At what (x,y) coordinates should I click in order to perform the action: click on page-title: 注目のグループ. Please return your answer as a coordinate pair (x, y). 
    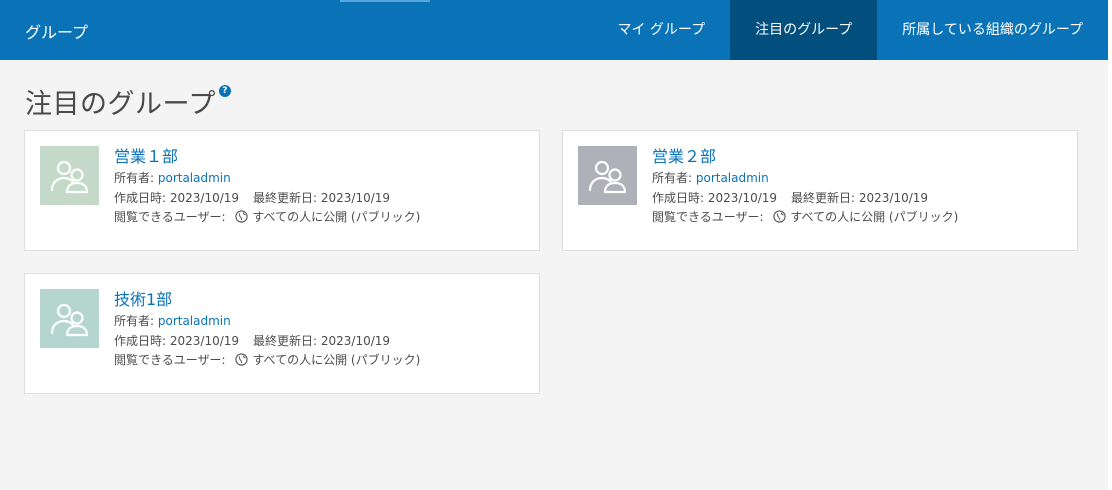
    Looking at the image, I should click on (120, 104).